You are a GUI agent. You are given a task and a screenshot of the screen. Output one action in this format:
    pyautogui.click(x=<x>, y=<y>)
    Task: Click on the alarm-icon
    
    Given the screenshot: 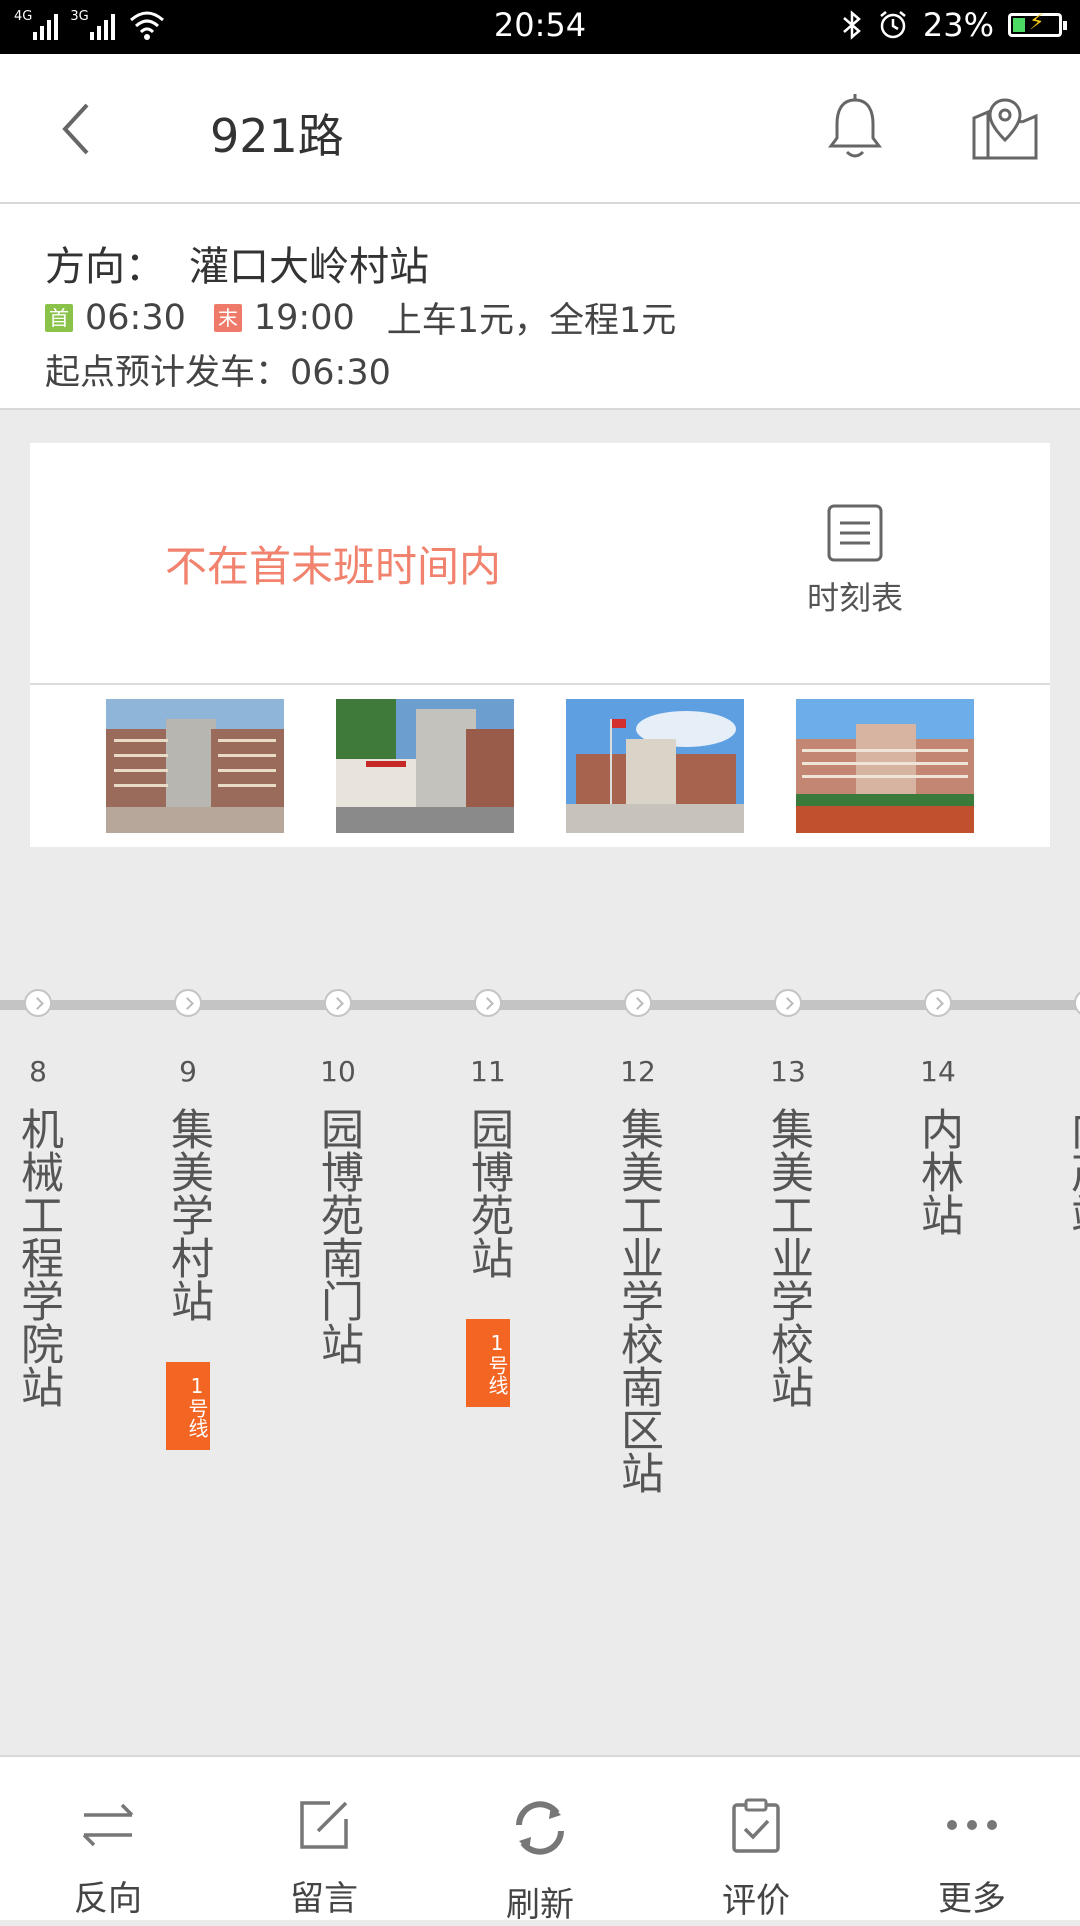 What is the action you would take?
    pyautogui.click(x=893, y=25)
    